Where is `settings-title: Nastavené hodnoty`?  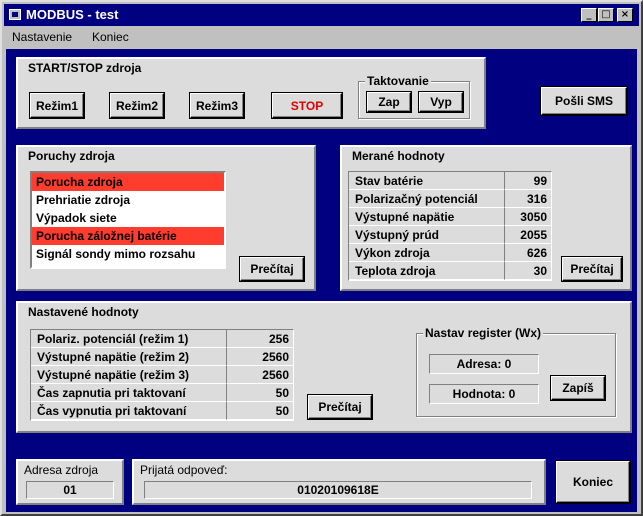
settings-title: Nastavené hodnoty is located at coordinates (83, 312).